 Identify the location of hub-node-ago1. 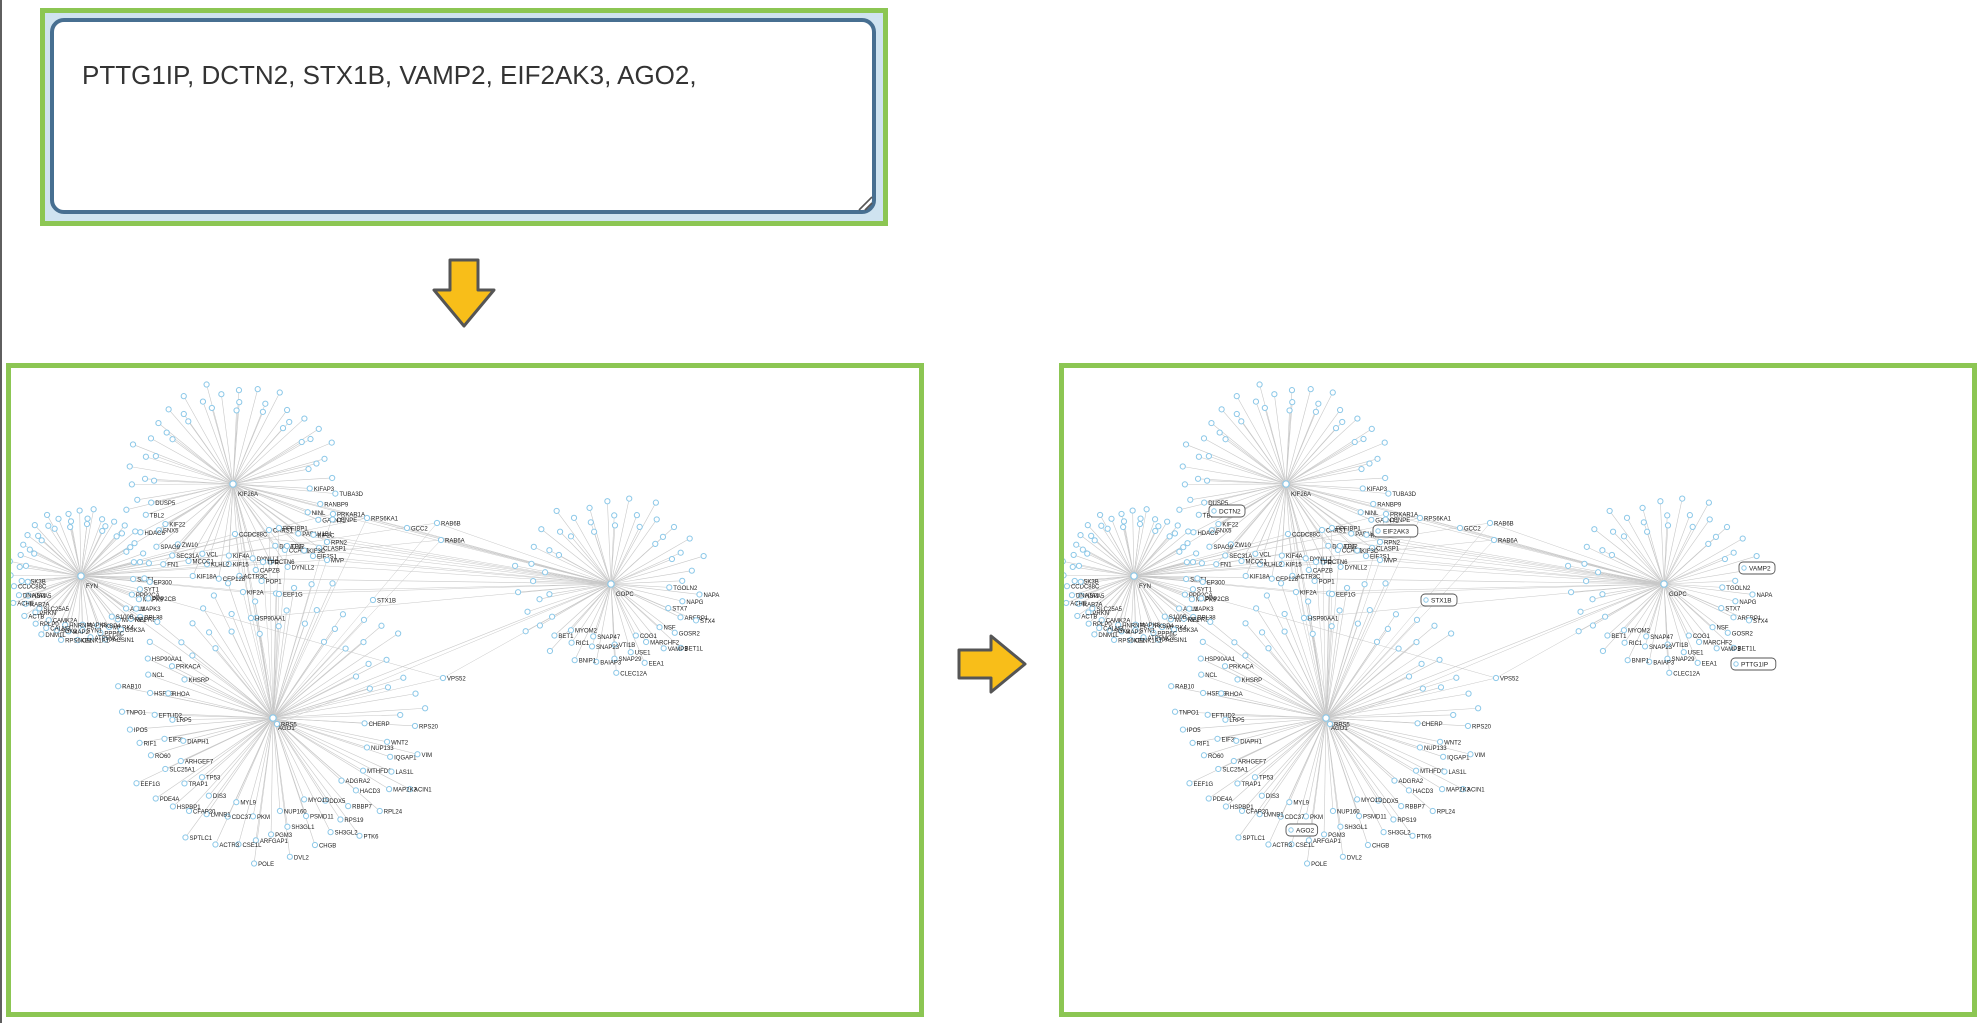
(1326, 718).